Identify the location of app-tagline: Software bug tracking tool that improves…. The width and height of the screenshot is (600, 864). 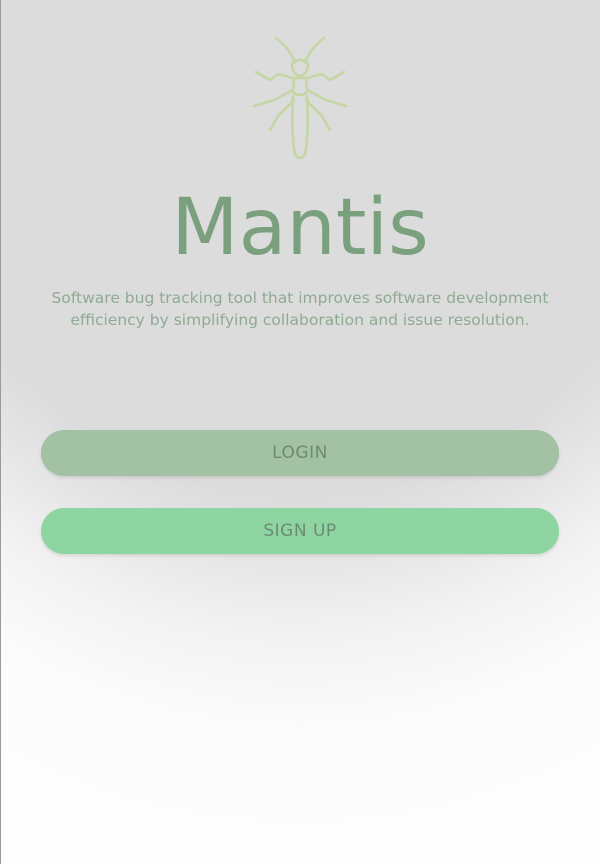
(300, 309).